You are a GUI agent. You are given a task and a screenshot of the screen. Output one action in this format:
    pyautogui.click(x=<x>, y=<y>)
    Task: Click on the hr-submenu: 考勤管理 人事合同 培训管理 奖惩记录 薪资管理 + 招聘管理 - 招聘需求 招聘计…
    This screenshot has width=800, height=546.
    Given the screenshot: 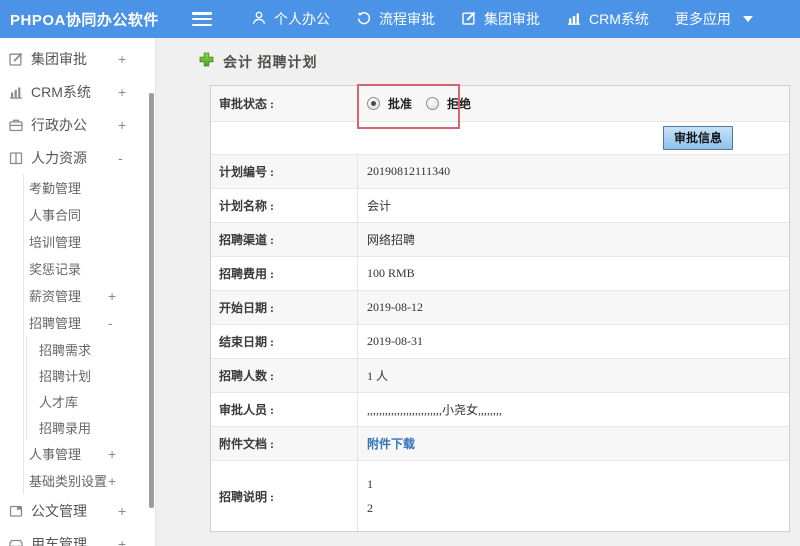 What is the action you would take?
    pyautogui.click(x=89, y=334)
    